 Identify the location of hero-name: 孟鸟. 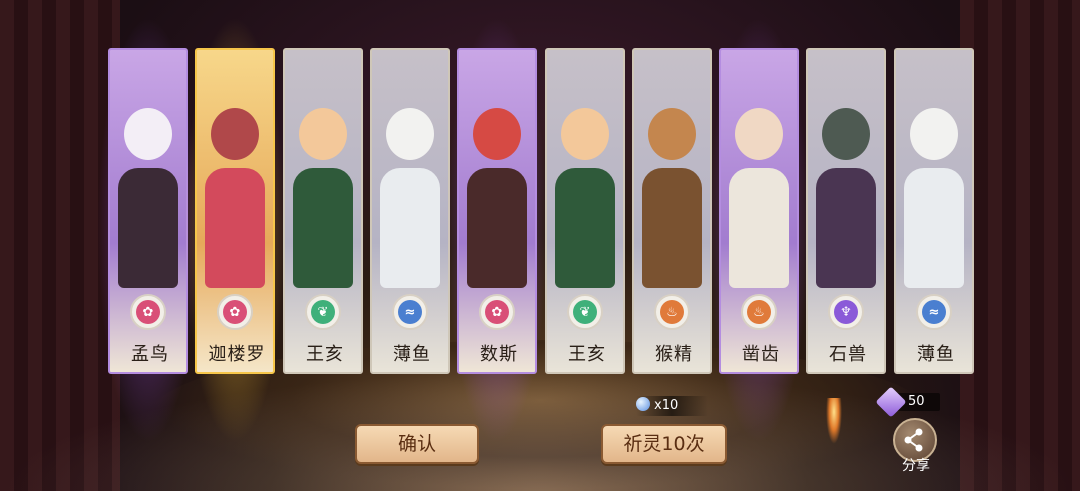
(150, 354).